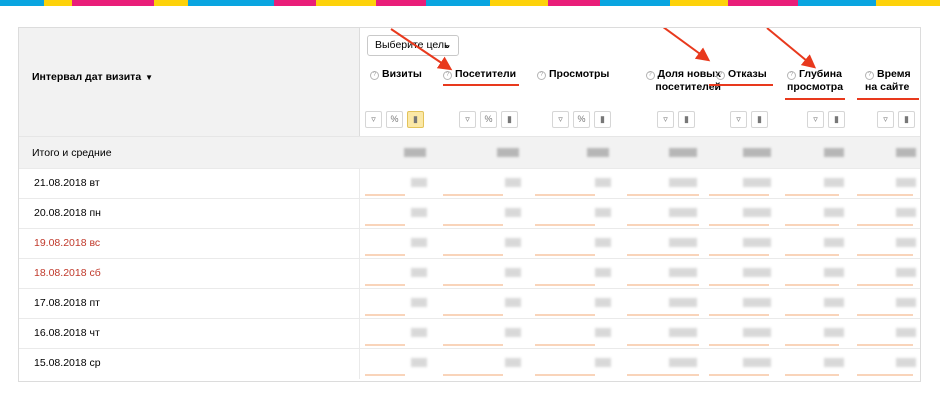 The width and height of the screenshot is (940, 402). Describe the element at coordinates (72, 153) in the screenshot. I see `totals-label: Итого и средние` at that location.